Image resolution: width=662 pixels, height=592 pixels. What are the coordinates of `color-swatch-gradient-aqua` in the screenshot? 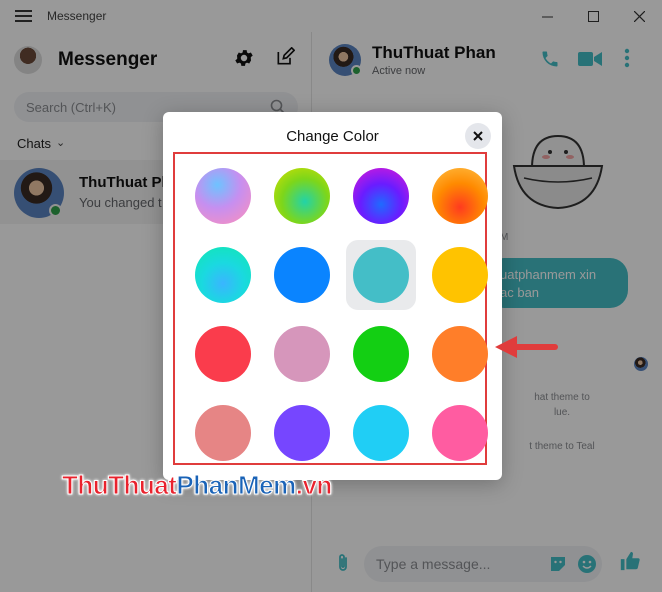 It's located at (223, 275).